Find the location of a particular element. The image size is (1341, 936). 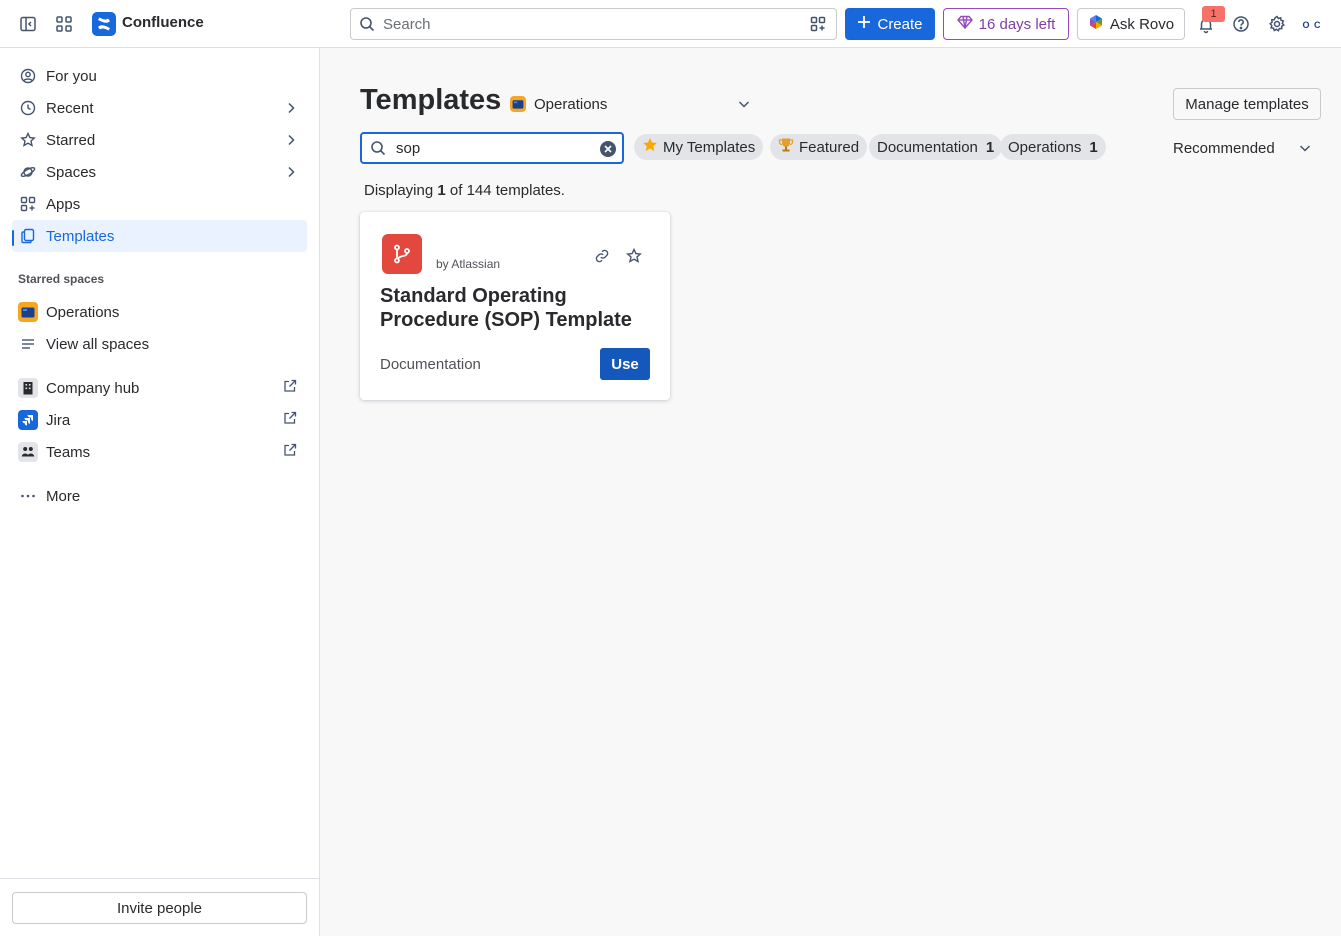

search-input is located at coordinates (593, 24).